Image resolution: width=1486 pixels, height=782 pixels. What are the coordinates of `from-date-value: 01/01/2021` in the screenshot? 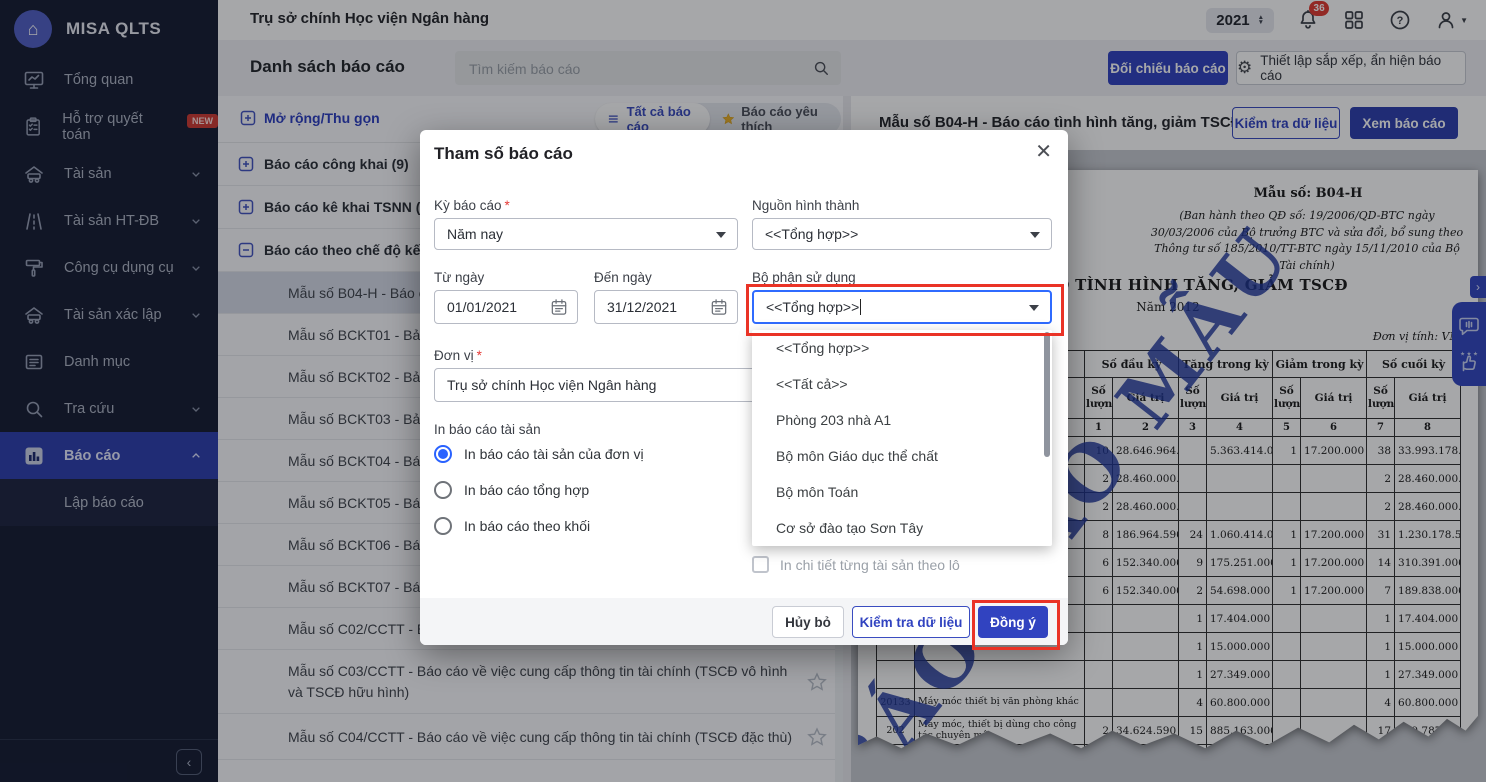 It's located at (482, 307).